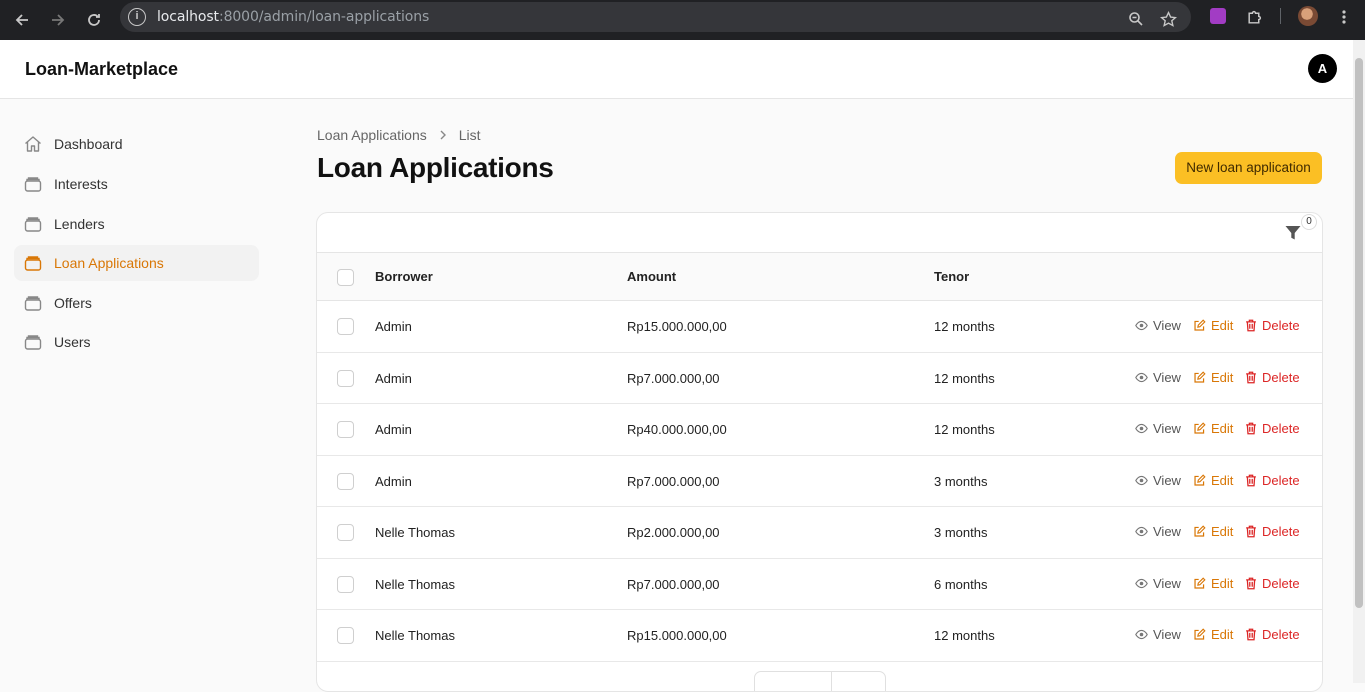 The width and height of the screenshot is (1365, 692). I want to click on breadcrumb-parent: Loan Applications, so click(372, 135).